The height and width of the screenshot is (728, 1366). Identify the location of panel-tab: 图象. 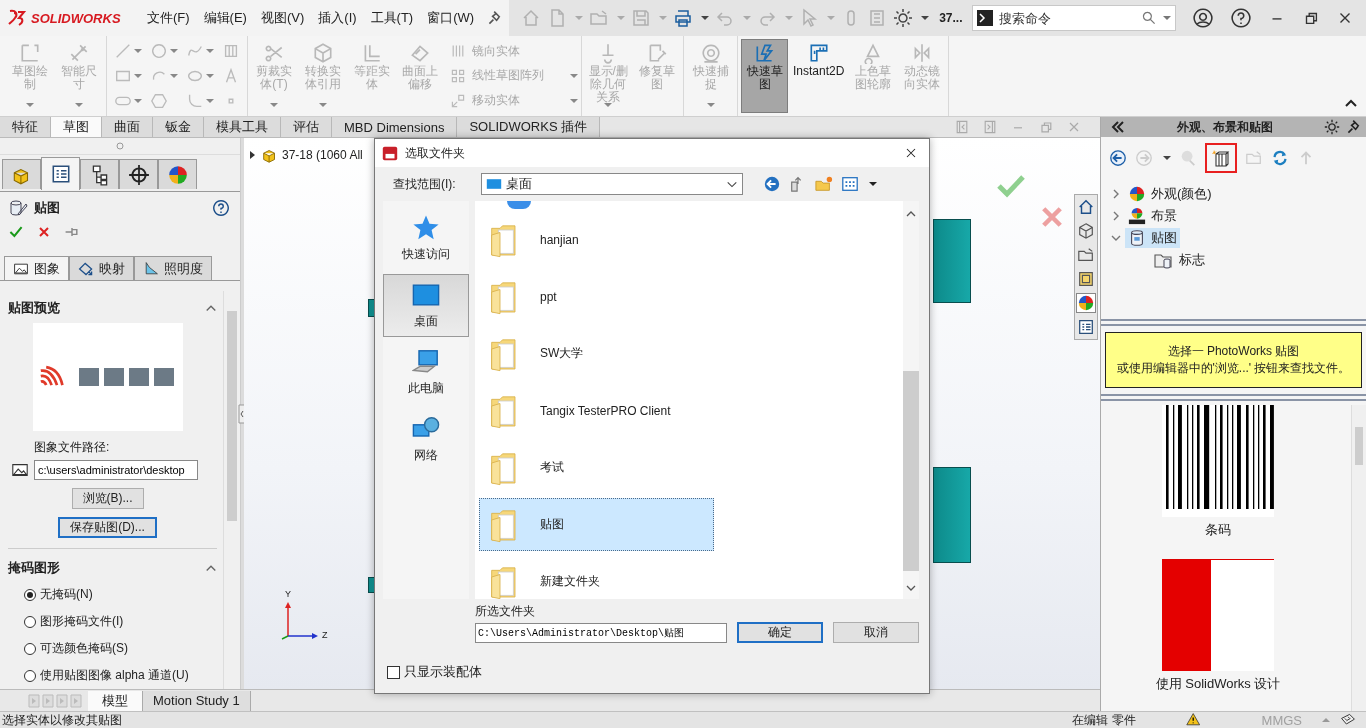
(36, 268).